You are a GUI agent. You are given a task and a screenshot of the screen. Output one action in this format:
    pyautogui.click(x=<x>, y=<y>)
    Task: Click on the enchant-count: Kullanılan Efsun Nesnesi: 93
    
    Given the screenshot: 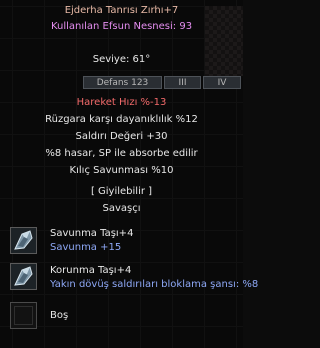 What is the action you would take?
    pyautogui.click(x=121, y=26)
    